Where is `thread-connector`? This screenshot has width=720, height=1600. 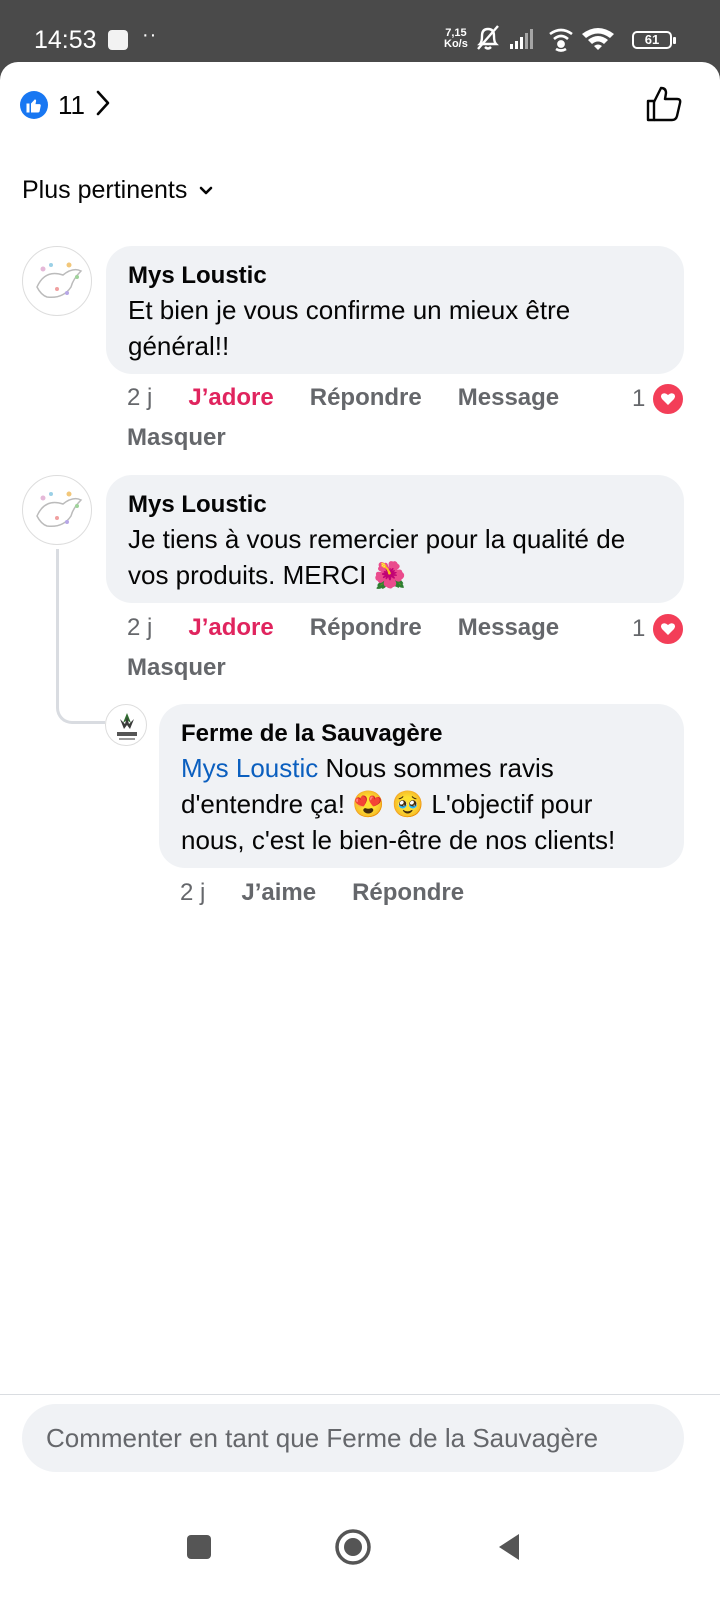
thread-connector is located at coordinates (80, 636).